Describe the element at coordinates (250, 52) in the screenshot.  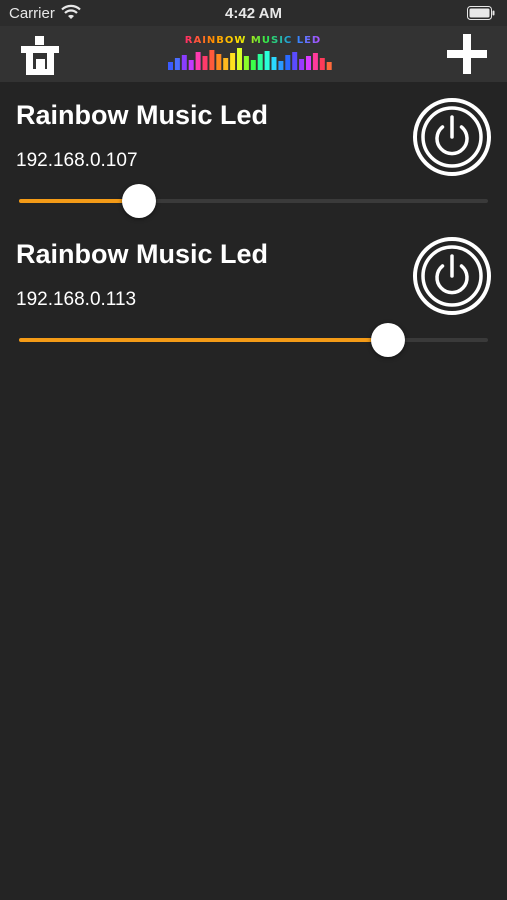
I see `app-logo: RAINBOW MUSIC LED` at that location.